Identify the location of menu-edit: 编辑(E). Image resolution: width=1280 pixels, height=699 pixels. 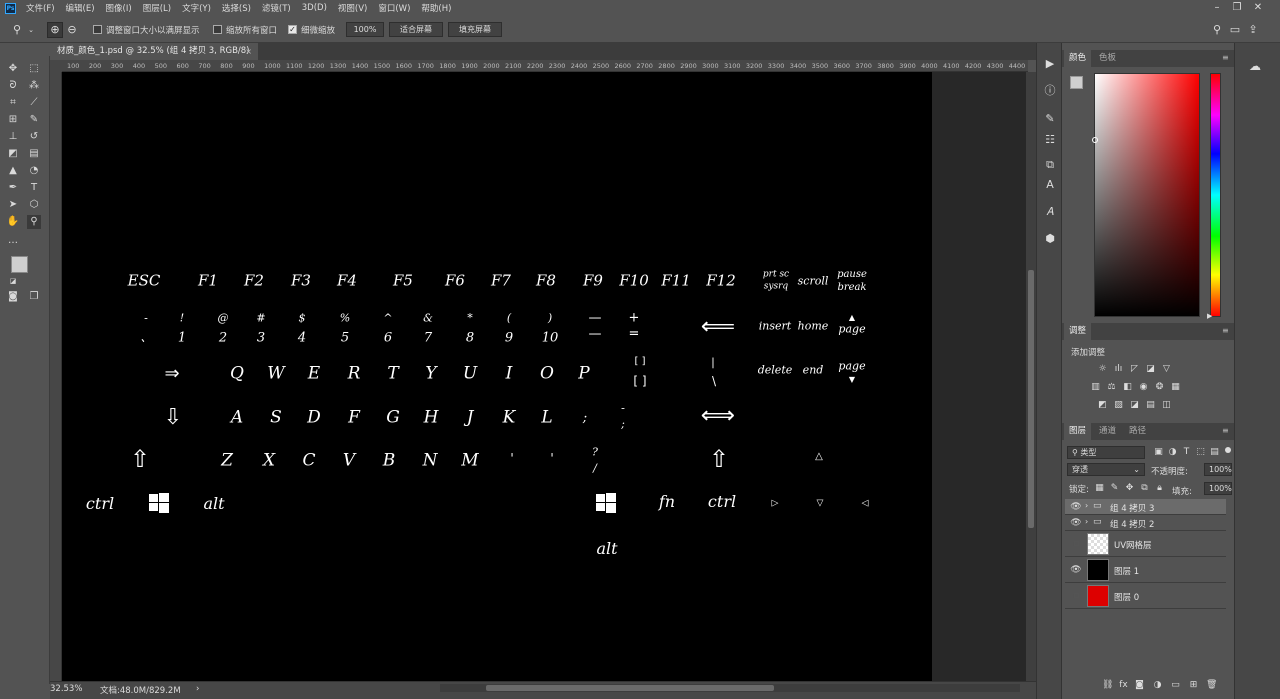
(80, 8).